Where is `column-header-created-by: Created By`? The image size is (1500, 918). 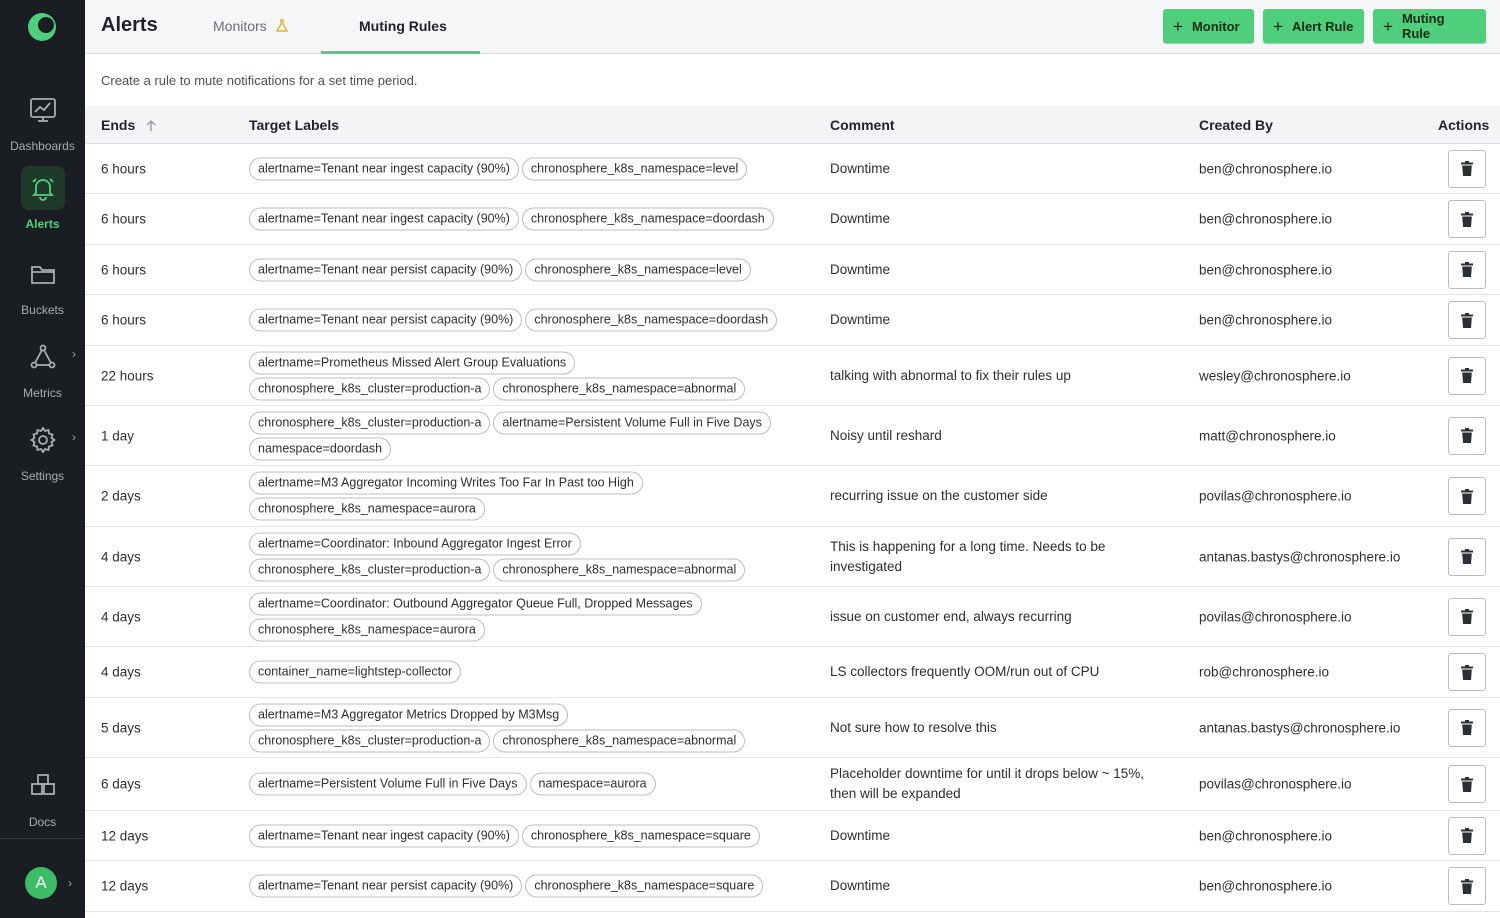
column-header-created-by: Created By is located at coordinates (1236, 125).